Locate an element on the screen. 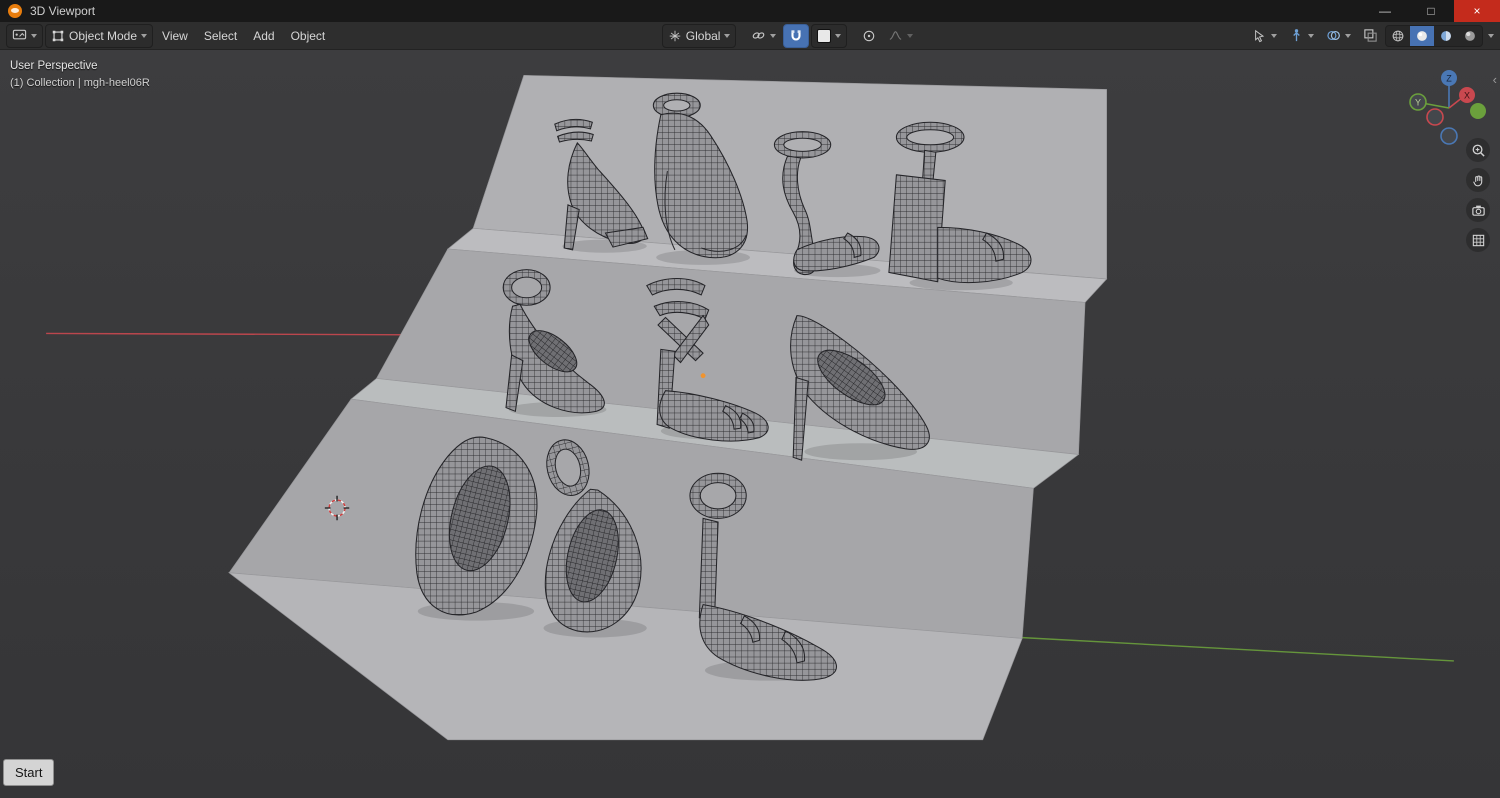  orthographic-toggle-button is located at coordinates (1478, 240).